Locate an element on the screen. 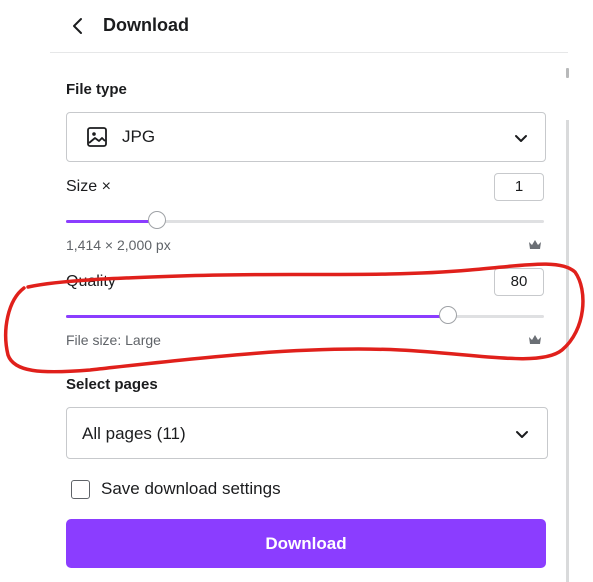 The width and height of the screenshot is (593, 582). quality-slider is located at coordinates (305, 316).